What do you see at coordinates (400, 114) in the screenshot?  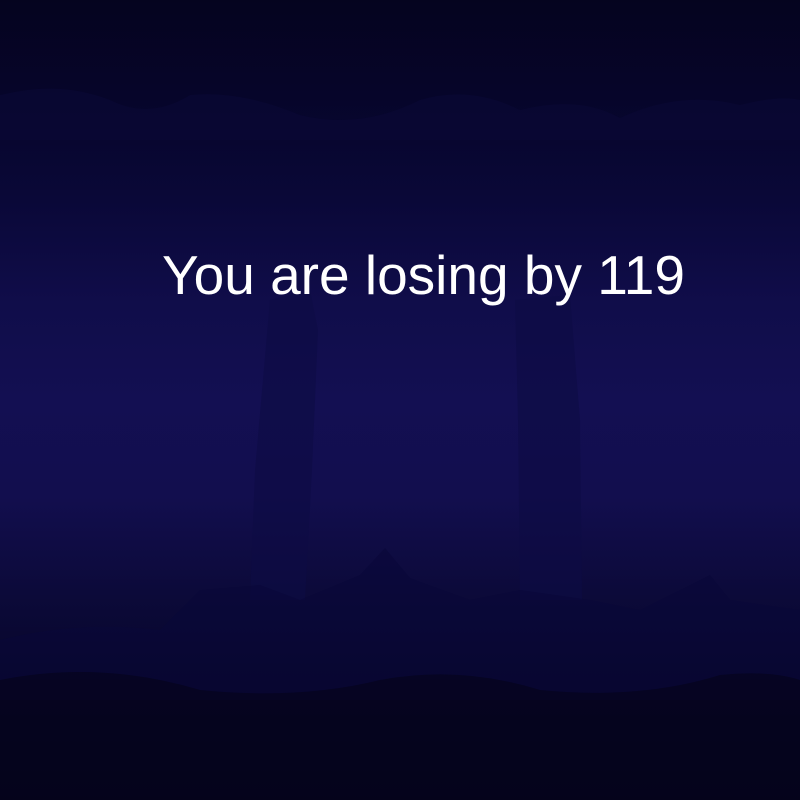 I see `top-ridge-silhouette` at bounding box center [400, 114].